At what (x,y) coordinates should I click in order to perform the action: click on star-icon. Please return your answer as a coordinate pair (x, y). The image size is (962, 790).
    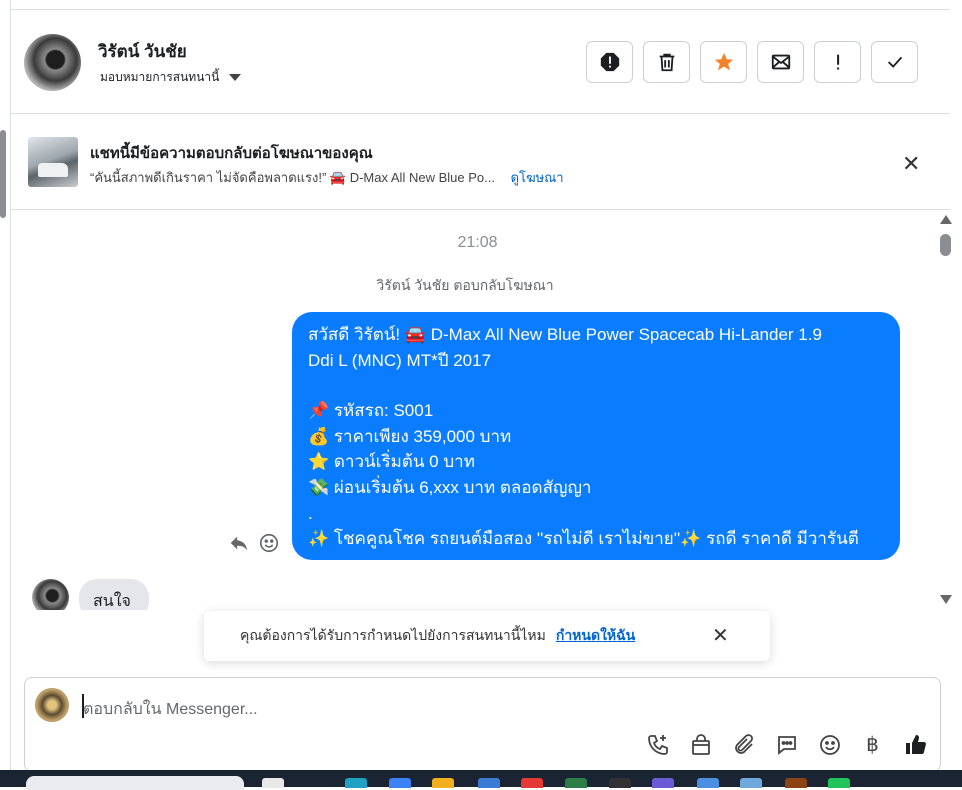
    Looking at the image, I should click on (723, 61).